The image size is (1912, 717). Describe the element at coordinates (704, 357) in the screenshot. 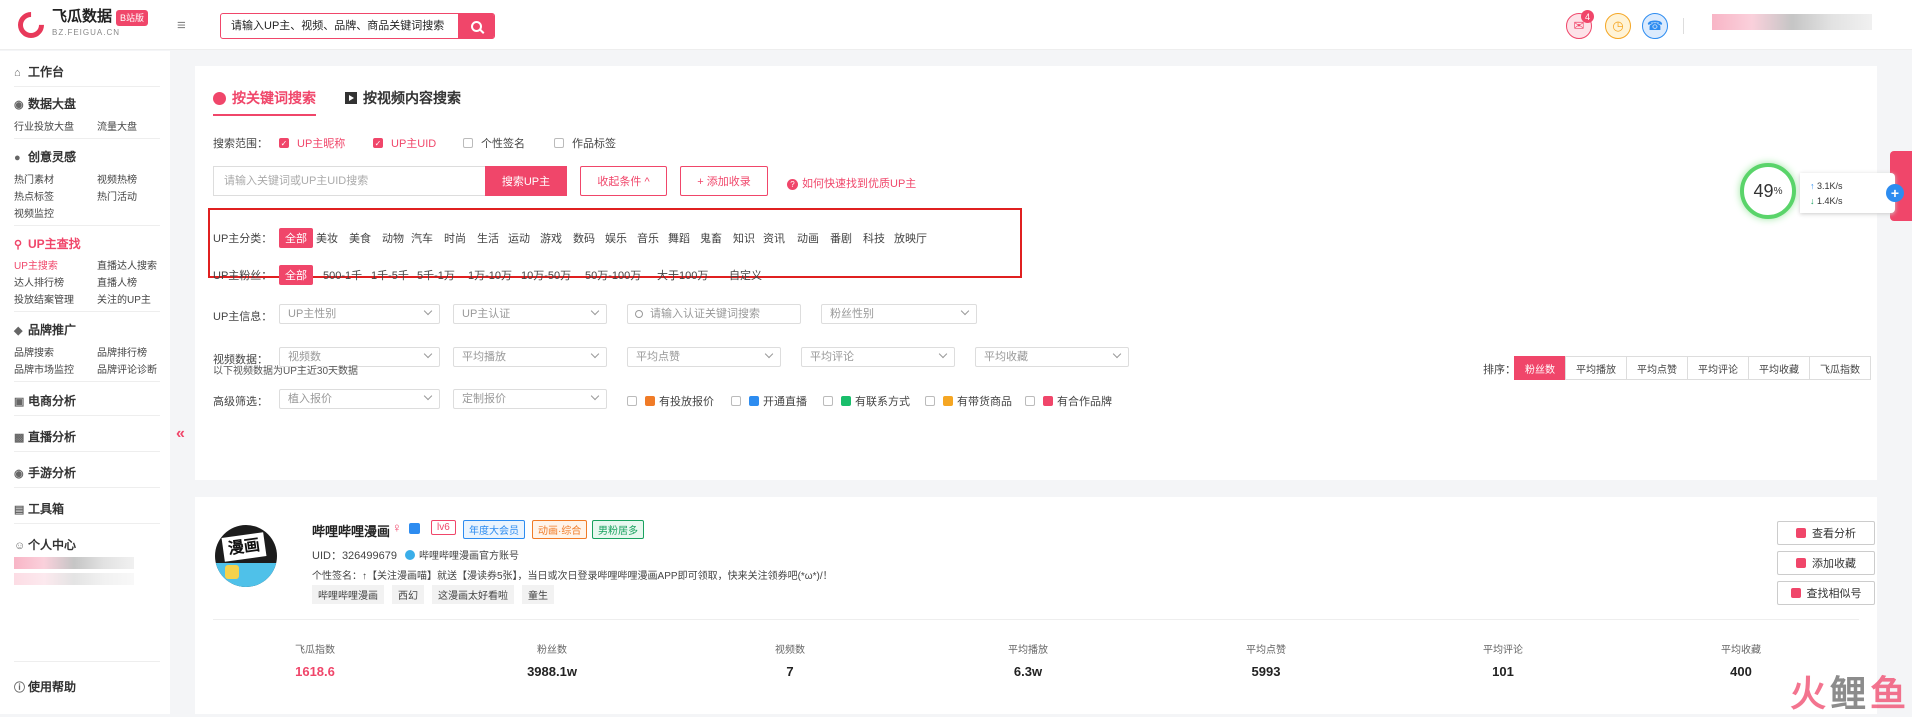

I see `video-data-select: 平均点赞` at that location.